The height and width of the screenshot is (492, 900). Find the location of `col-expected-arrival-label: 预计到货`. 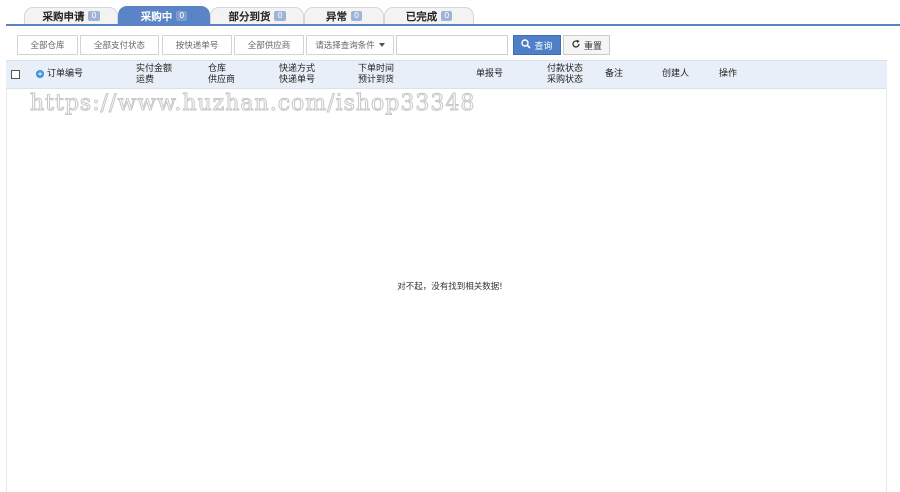

col-expected-arrival-label: 预计到货 is located at coordinates (376, 80).